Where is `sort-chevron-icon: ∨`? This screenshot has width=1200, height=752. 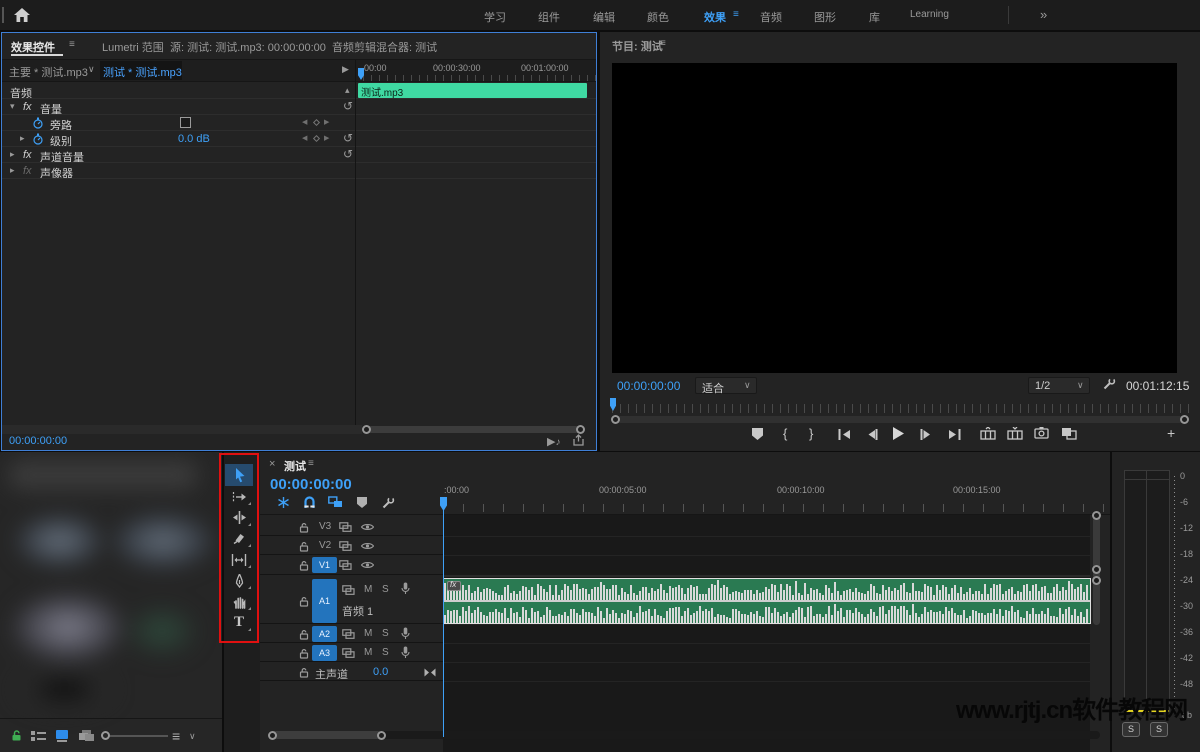
sort-chevron-icon: ∨ is located at coordinates (192, 736).